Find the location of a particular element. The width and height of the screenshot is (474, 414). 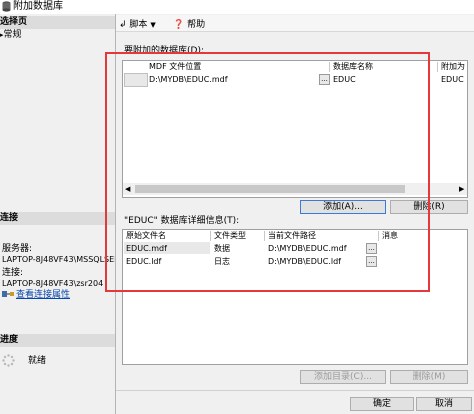

database-icon is located at coordinates (6, 6).